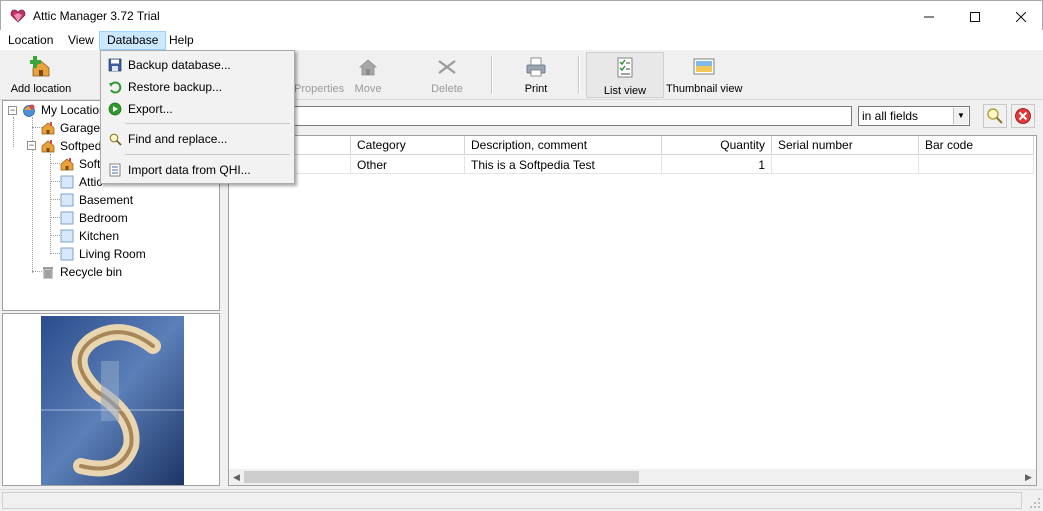 The width and height of the screenshot is (1043, 511). I want to click on chevron-down-icon: ▼, so click(960, 116).